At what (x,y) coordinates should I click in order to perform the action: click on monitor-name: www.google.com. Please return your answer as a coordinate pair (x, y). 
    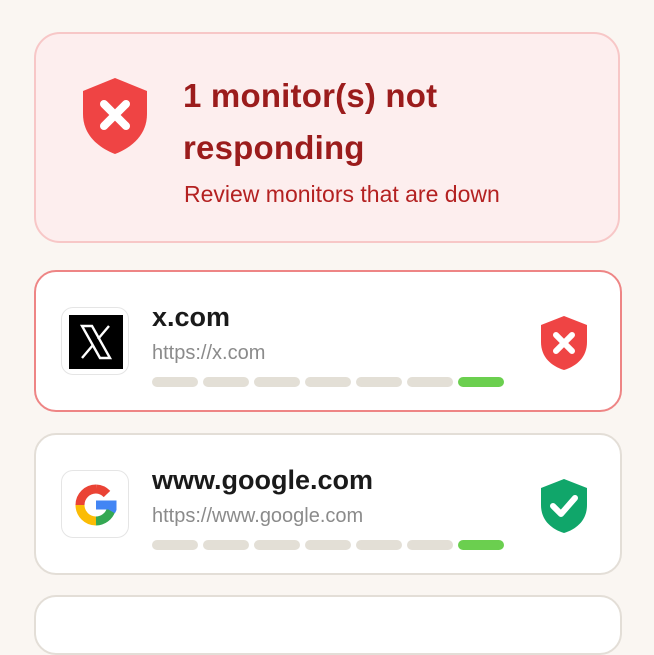
    Looking at the image, I should click on (263, 480).